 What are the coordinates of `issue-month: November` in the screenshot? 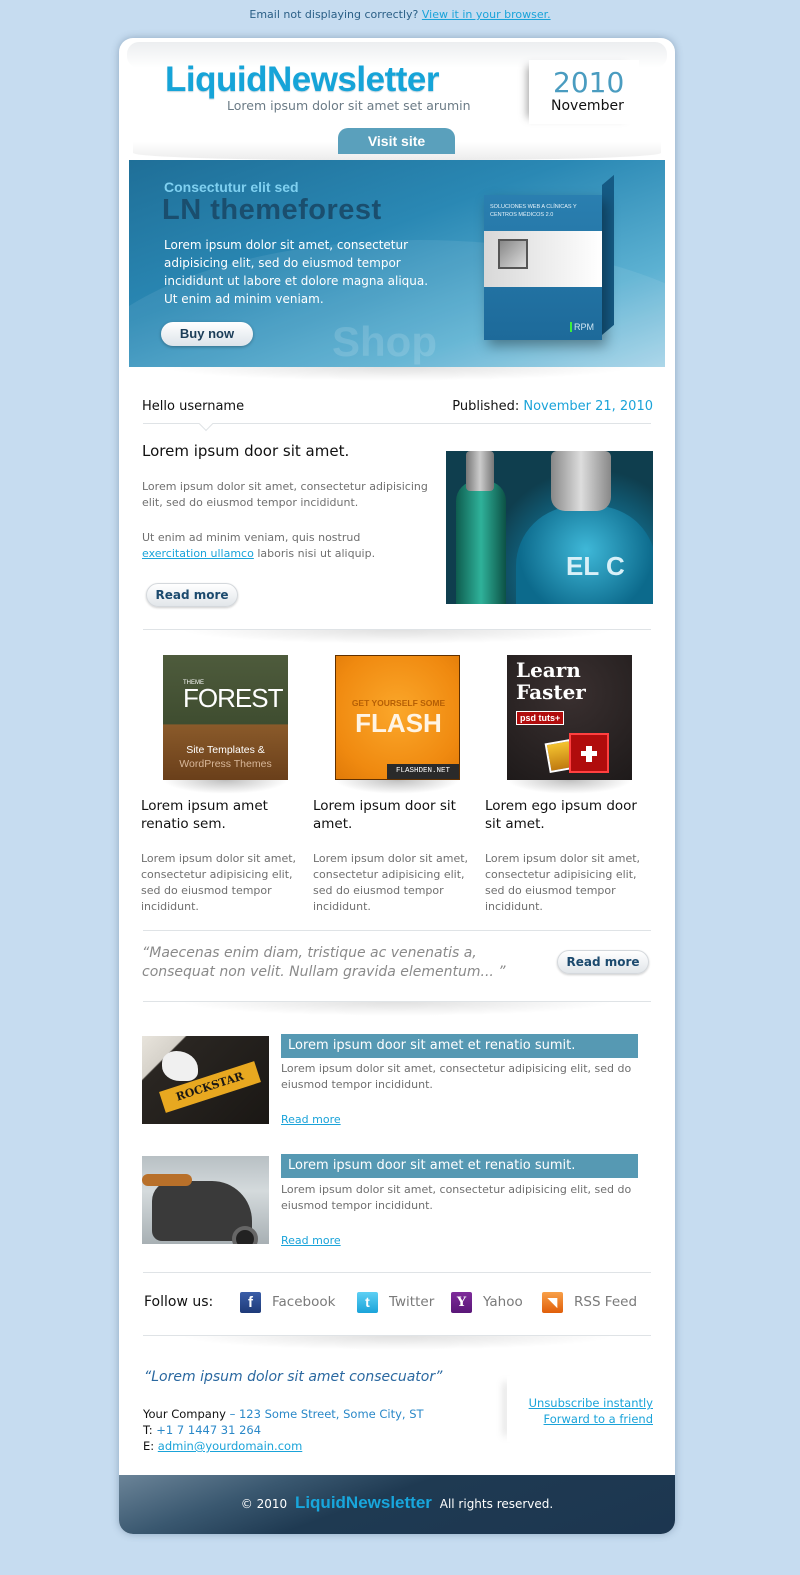 It's located at (587, 106).